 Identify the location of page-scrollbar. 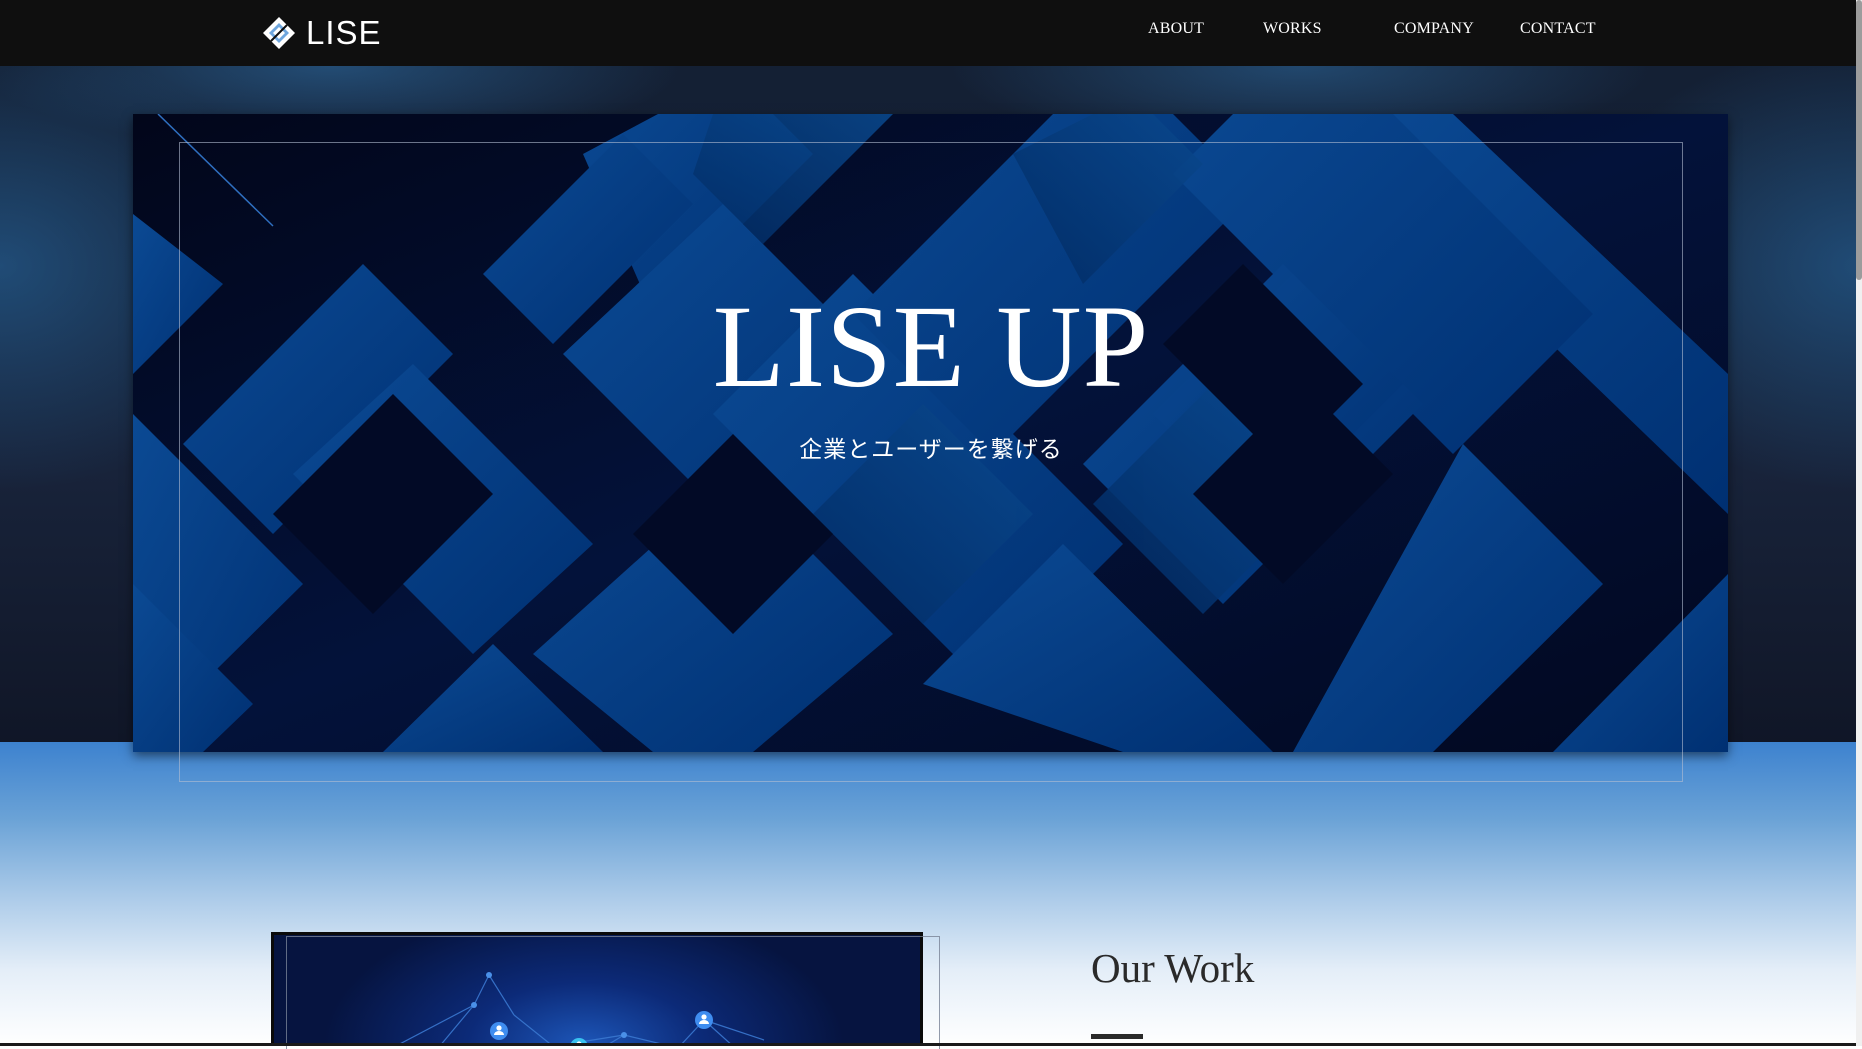
(1859, 523).